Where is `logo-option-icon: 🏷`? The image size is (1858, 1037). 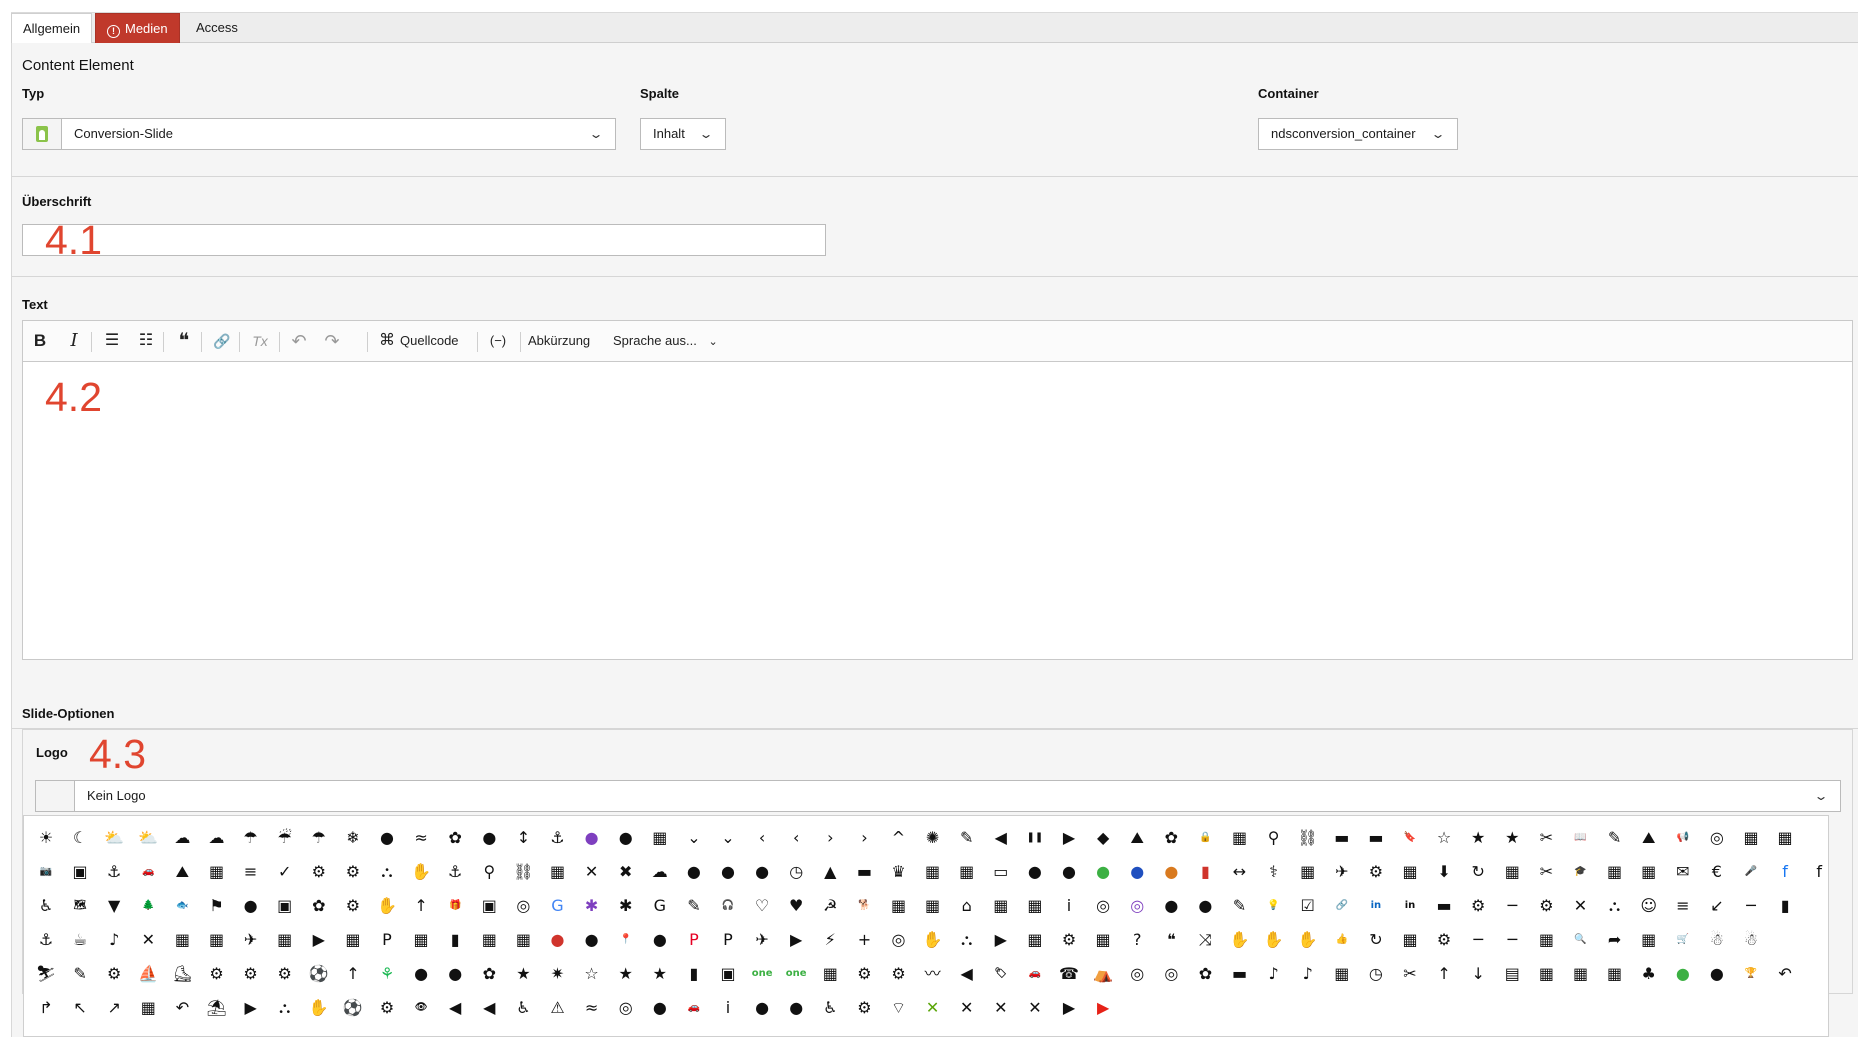
logo-option-icon: 🏷 is located at coordinates (1001, 974).